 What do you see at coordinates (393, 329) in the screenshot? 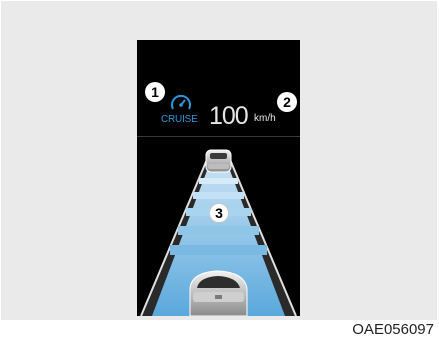
I see `figure-code: OAE056097` at bounding box center [393, 329].